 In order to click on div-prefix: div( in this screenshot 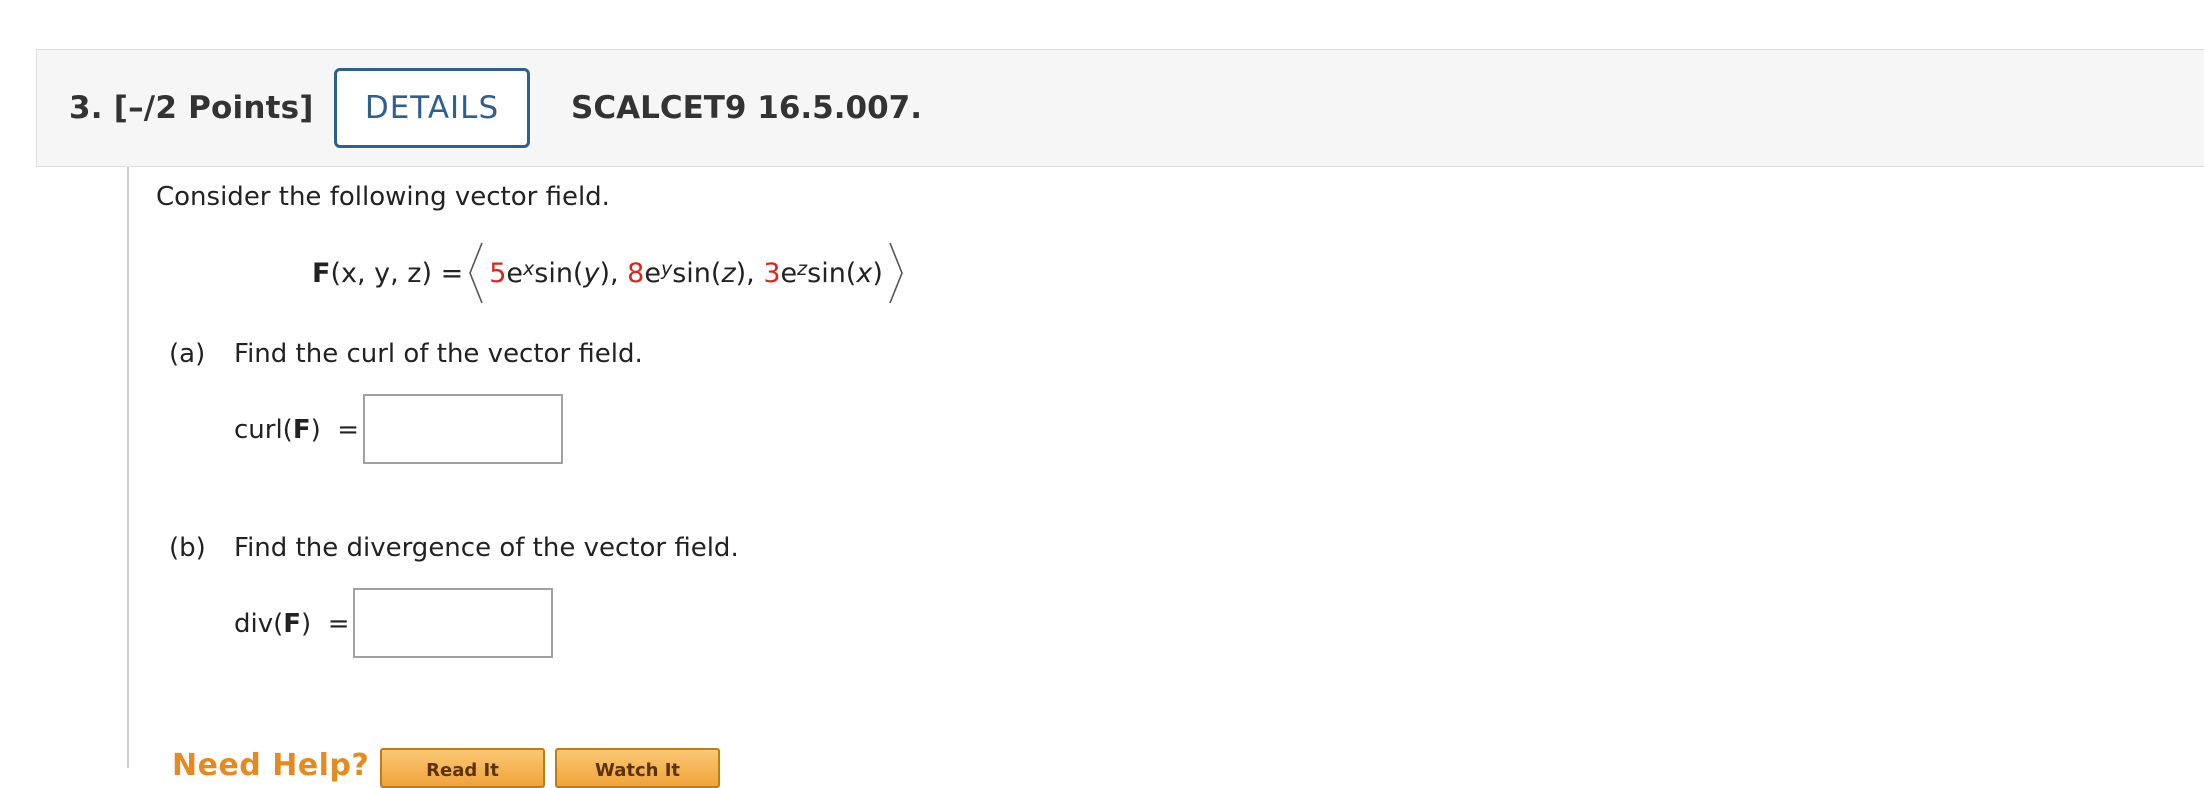, I will do `click(259, 624)`.